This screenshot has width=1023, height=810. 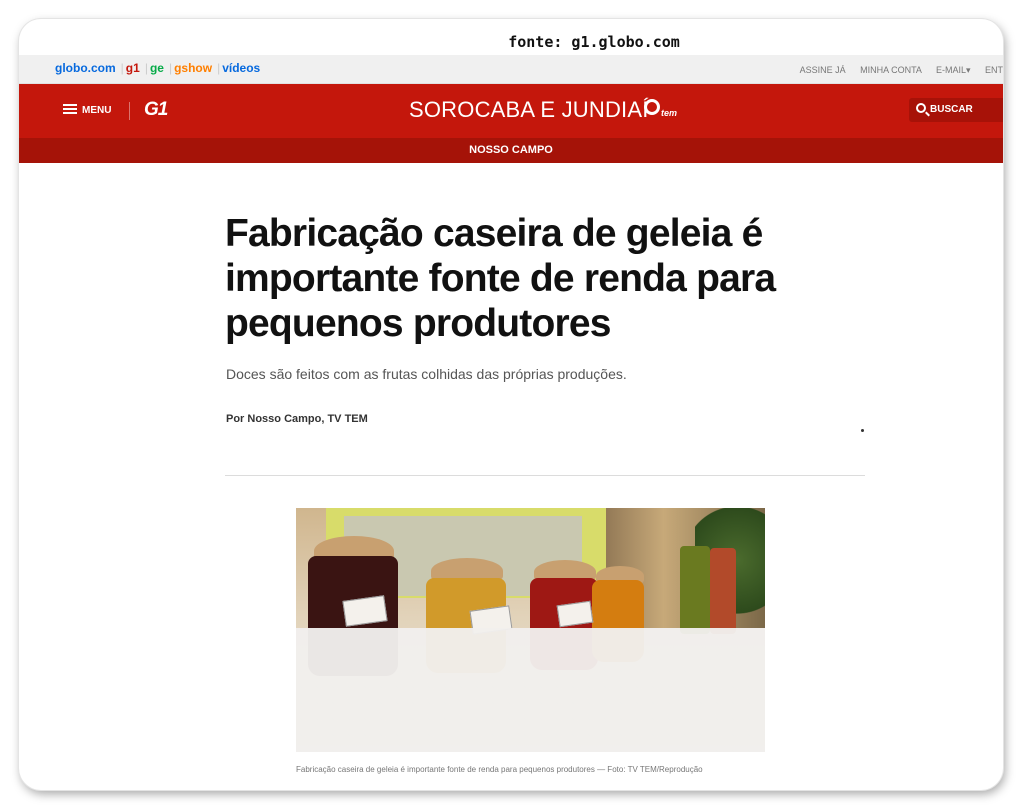 I want to click on site-header: MENU G1 SOROCABA E JUNDIAÍ tem BUSCAR, so click(x=511, y=111).